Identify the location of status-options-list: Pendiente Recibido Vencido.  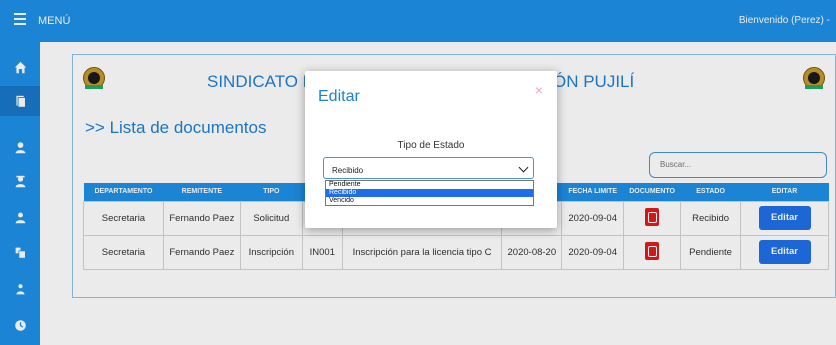
(429, 193).